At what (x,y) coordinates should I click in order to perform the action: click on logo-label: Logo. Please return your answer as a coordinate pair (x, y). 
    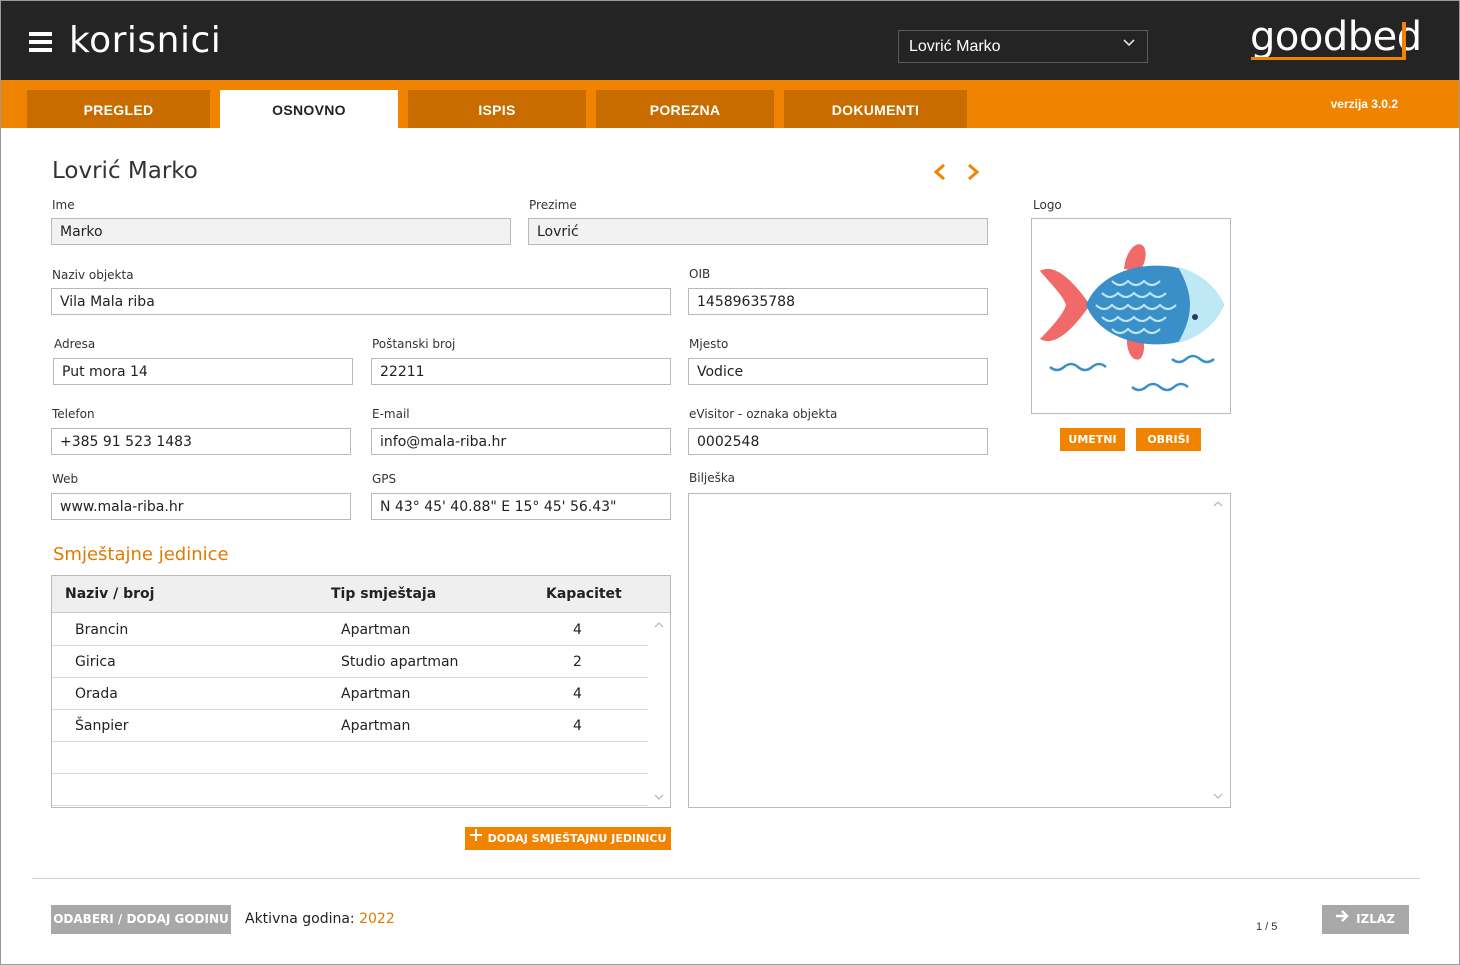
    Looking at the image, I should click on (1047, 205).